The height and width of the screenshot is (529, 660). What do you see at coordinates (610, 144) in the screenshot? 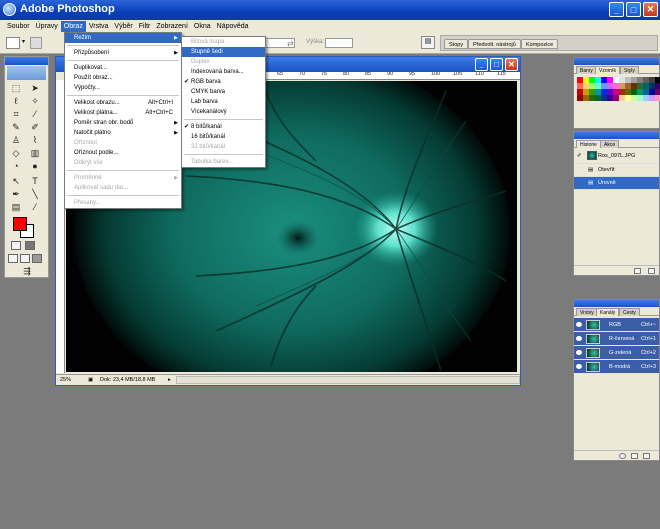
I see `tab-actions: Akce` at bounding box center [610, 144].